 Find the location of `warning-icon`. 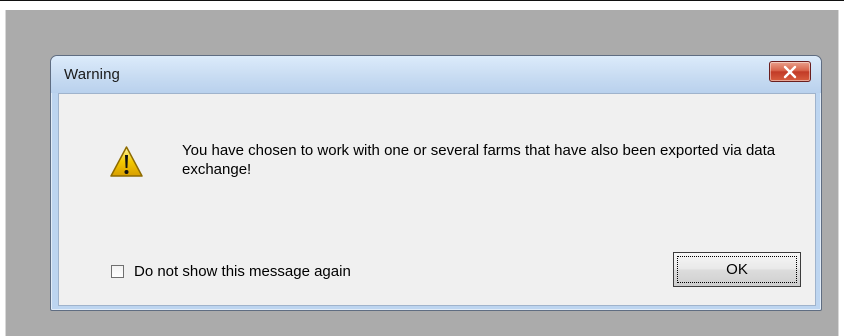

warning-icon is located at coordinates (126, 162).